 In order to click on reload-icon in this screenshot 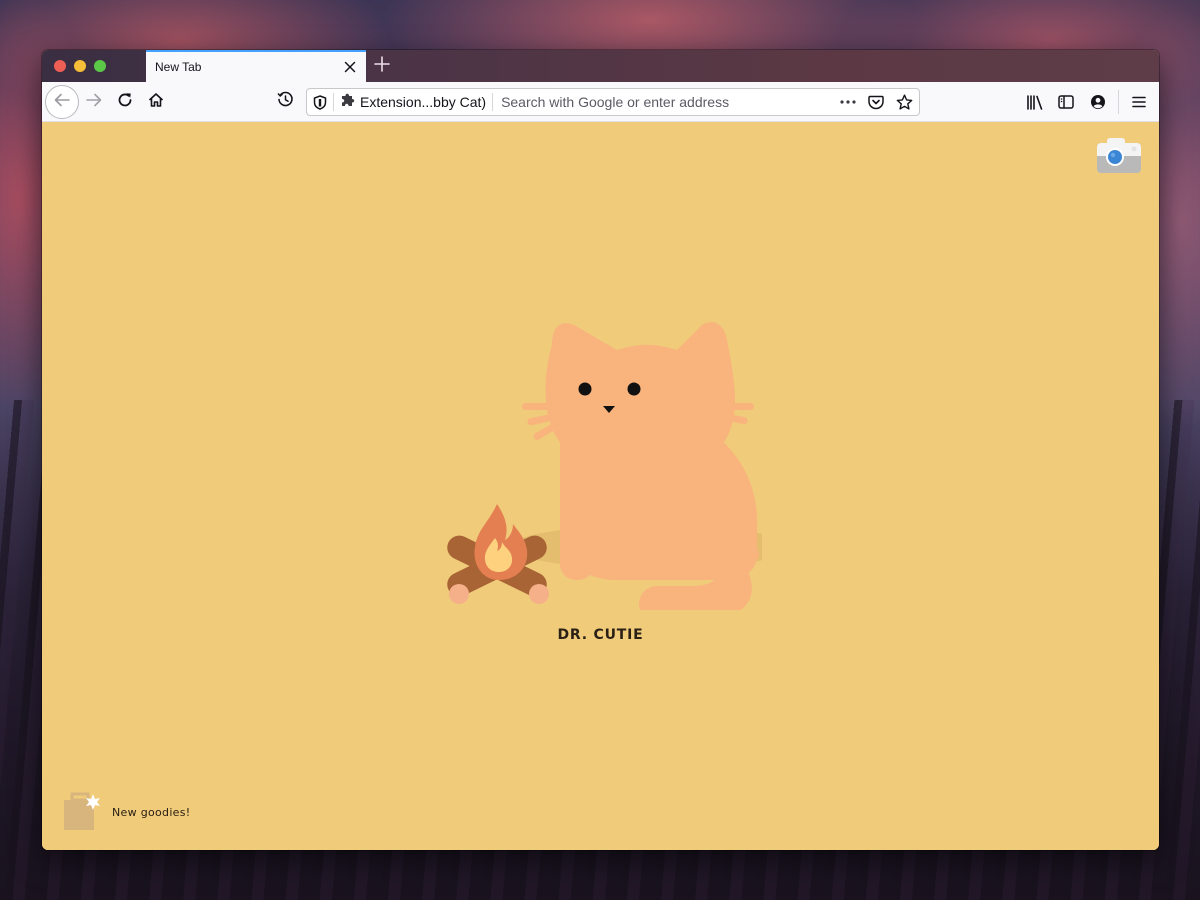, I will do `click(125, 102)`.